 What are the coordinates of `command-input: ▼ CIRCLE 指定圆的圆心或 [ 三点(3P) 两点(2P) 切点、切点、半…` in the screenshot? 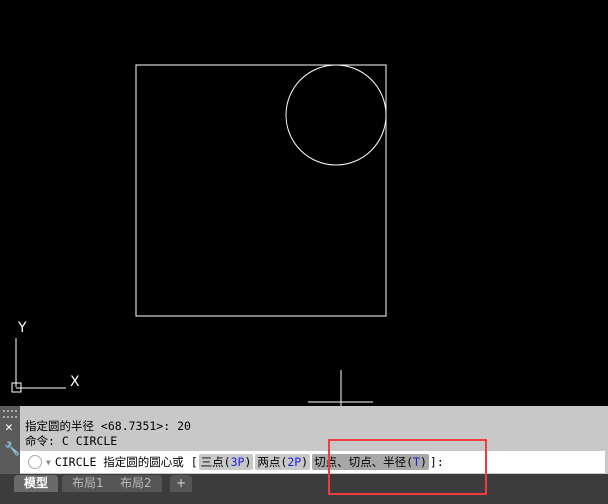 It's located at (312, 462).